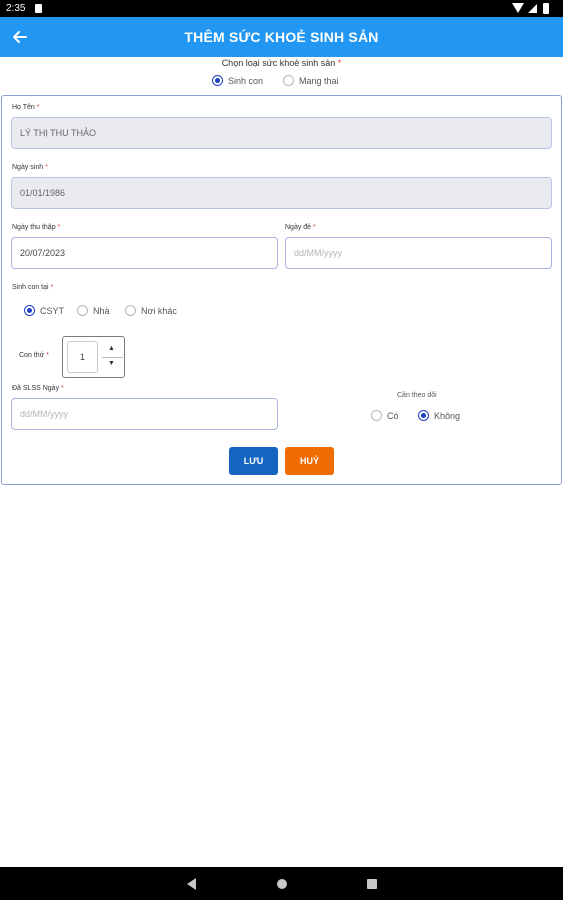 This screenshot has height=900, width=563. Describe the element at coordinates (191, 884) in the screenshot. I see `triangle-back-icon` at that location.